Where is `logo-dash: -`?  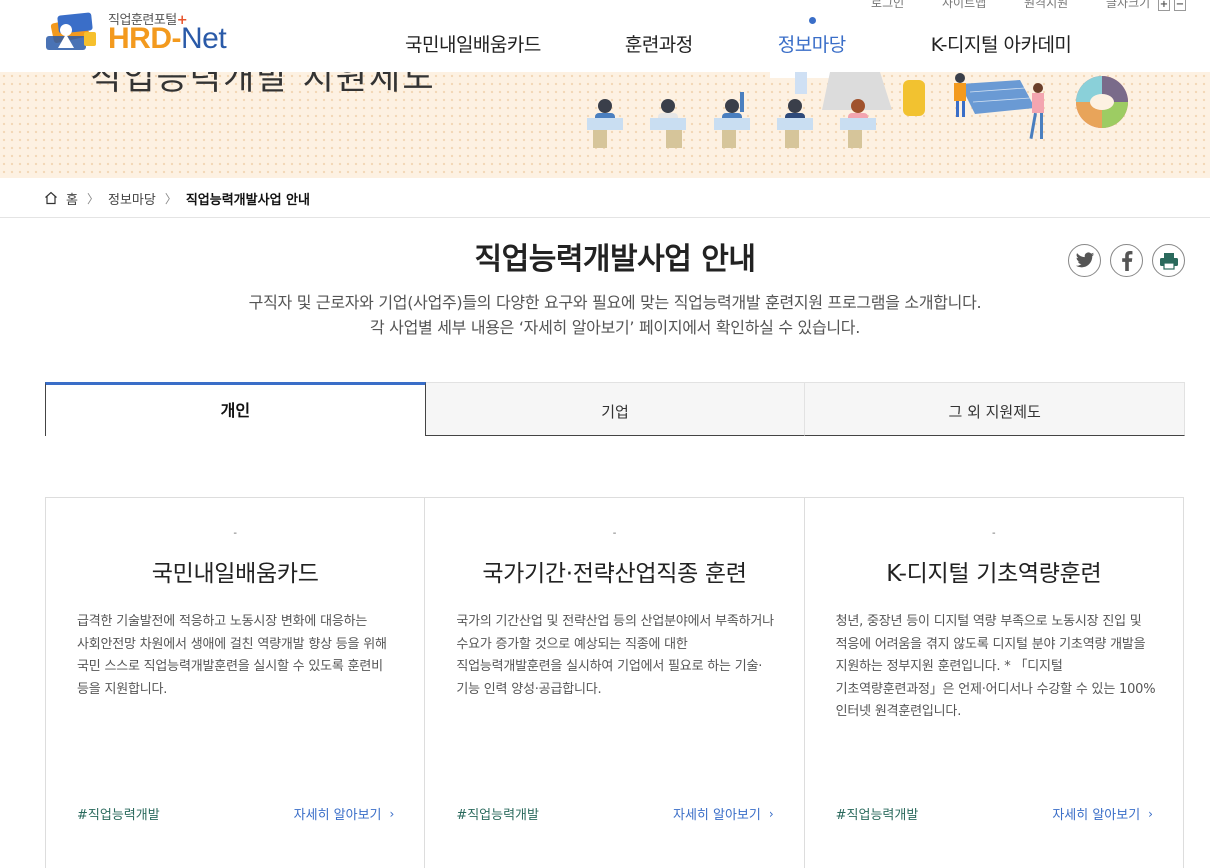
logo-dash: - is located at coordinates (176, 38).